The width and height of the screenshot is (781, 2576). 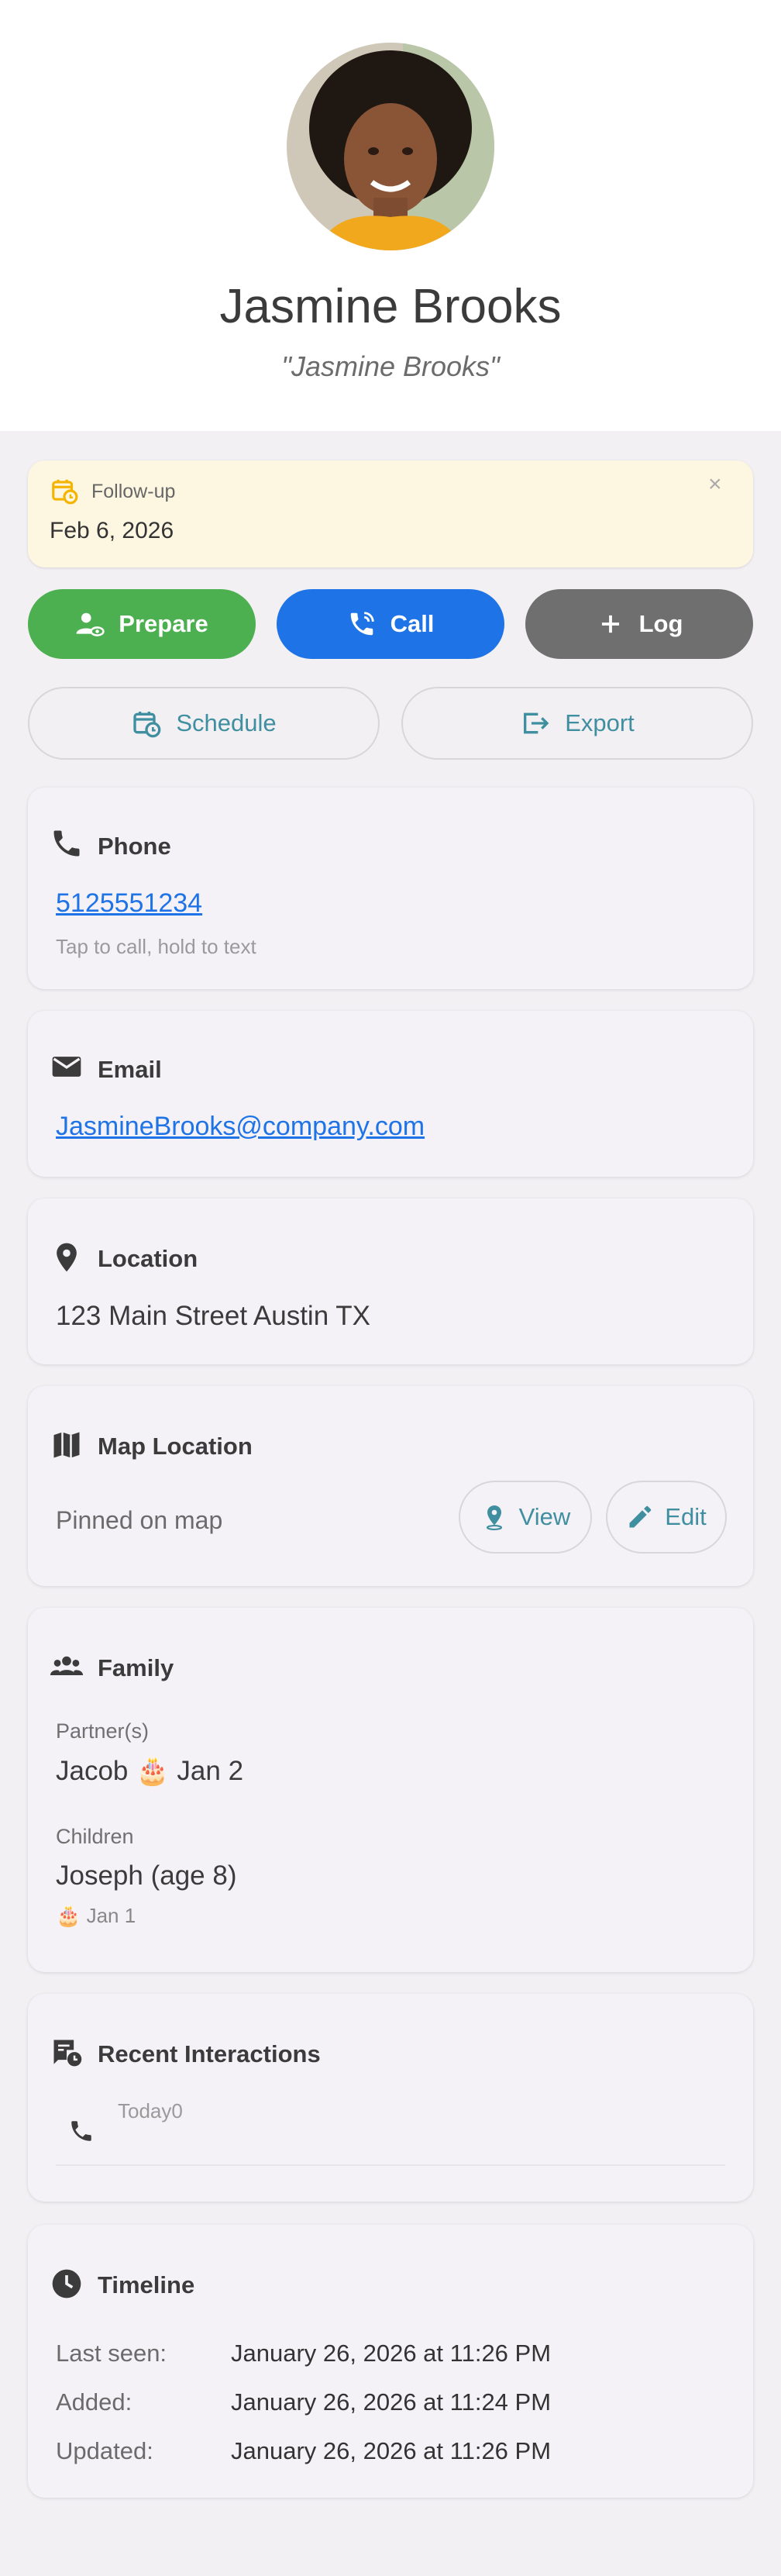 I want to click on schedule-button: Schedule, so click(x=204, y=723).